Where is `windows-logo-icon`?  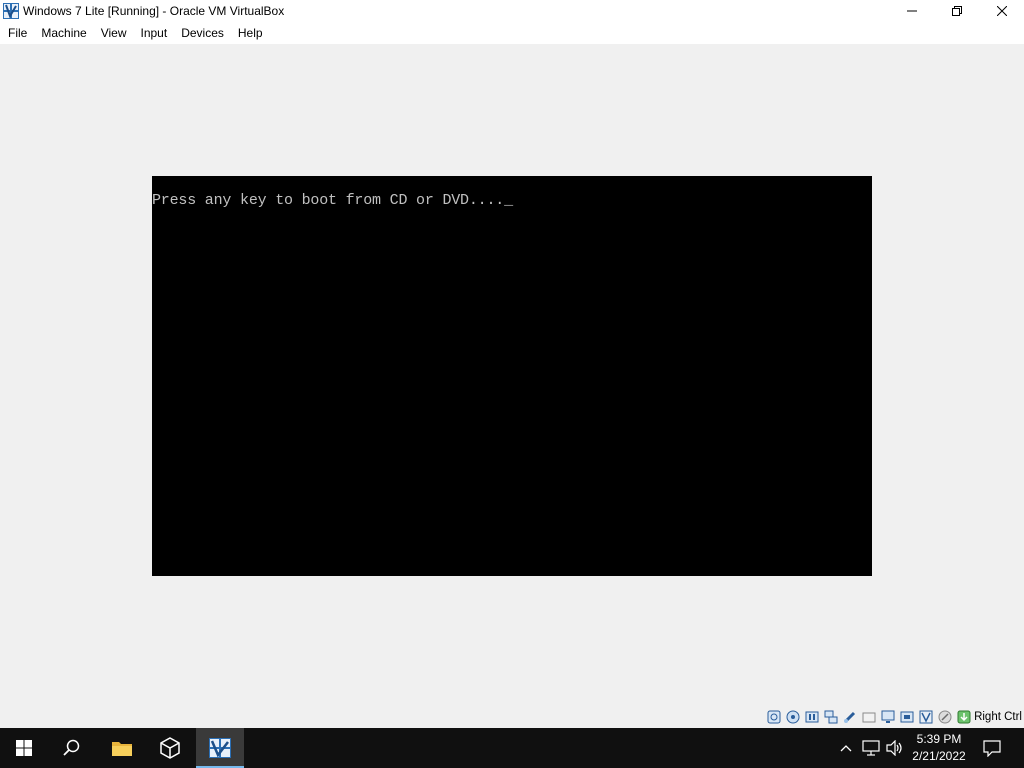
windows-logo-icon is located at coordinates (24, 748).